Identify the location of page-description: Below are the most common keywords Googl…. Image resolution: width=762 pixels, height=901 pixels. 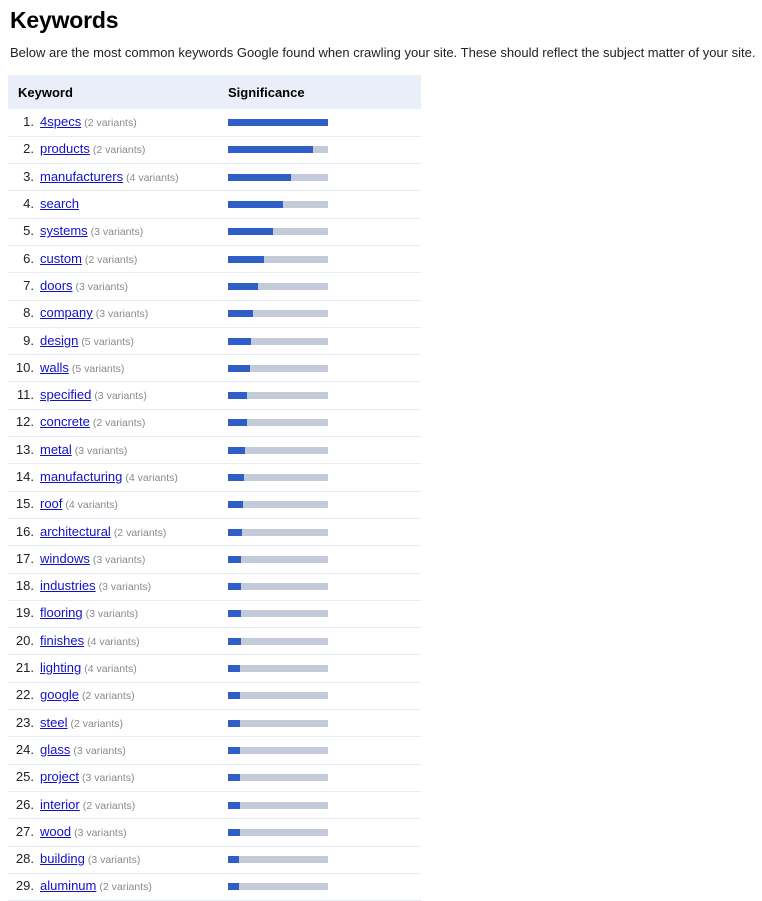
(383, 52).